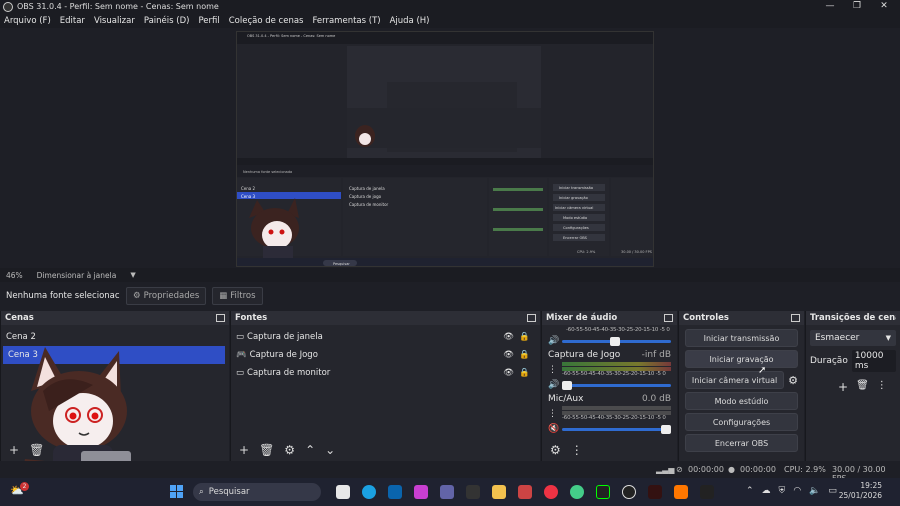 The image size is (900, 506). Describe the element at coordinates (63, 296) in the screenshot. I see `no-source-label: Nenhuma fonte selecionac` at that location.